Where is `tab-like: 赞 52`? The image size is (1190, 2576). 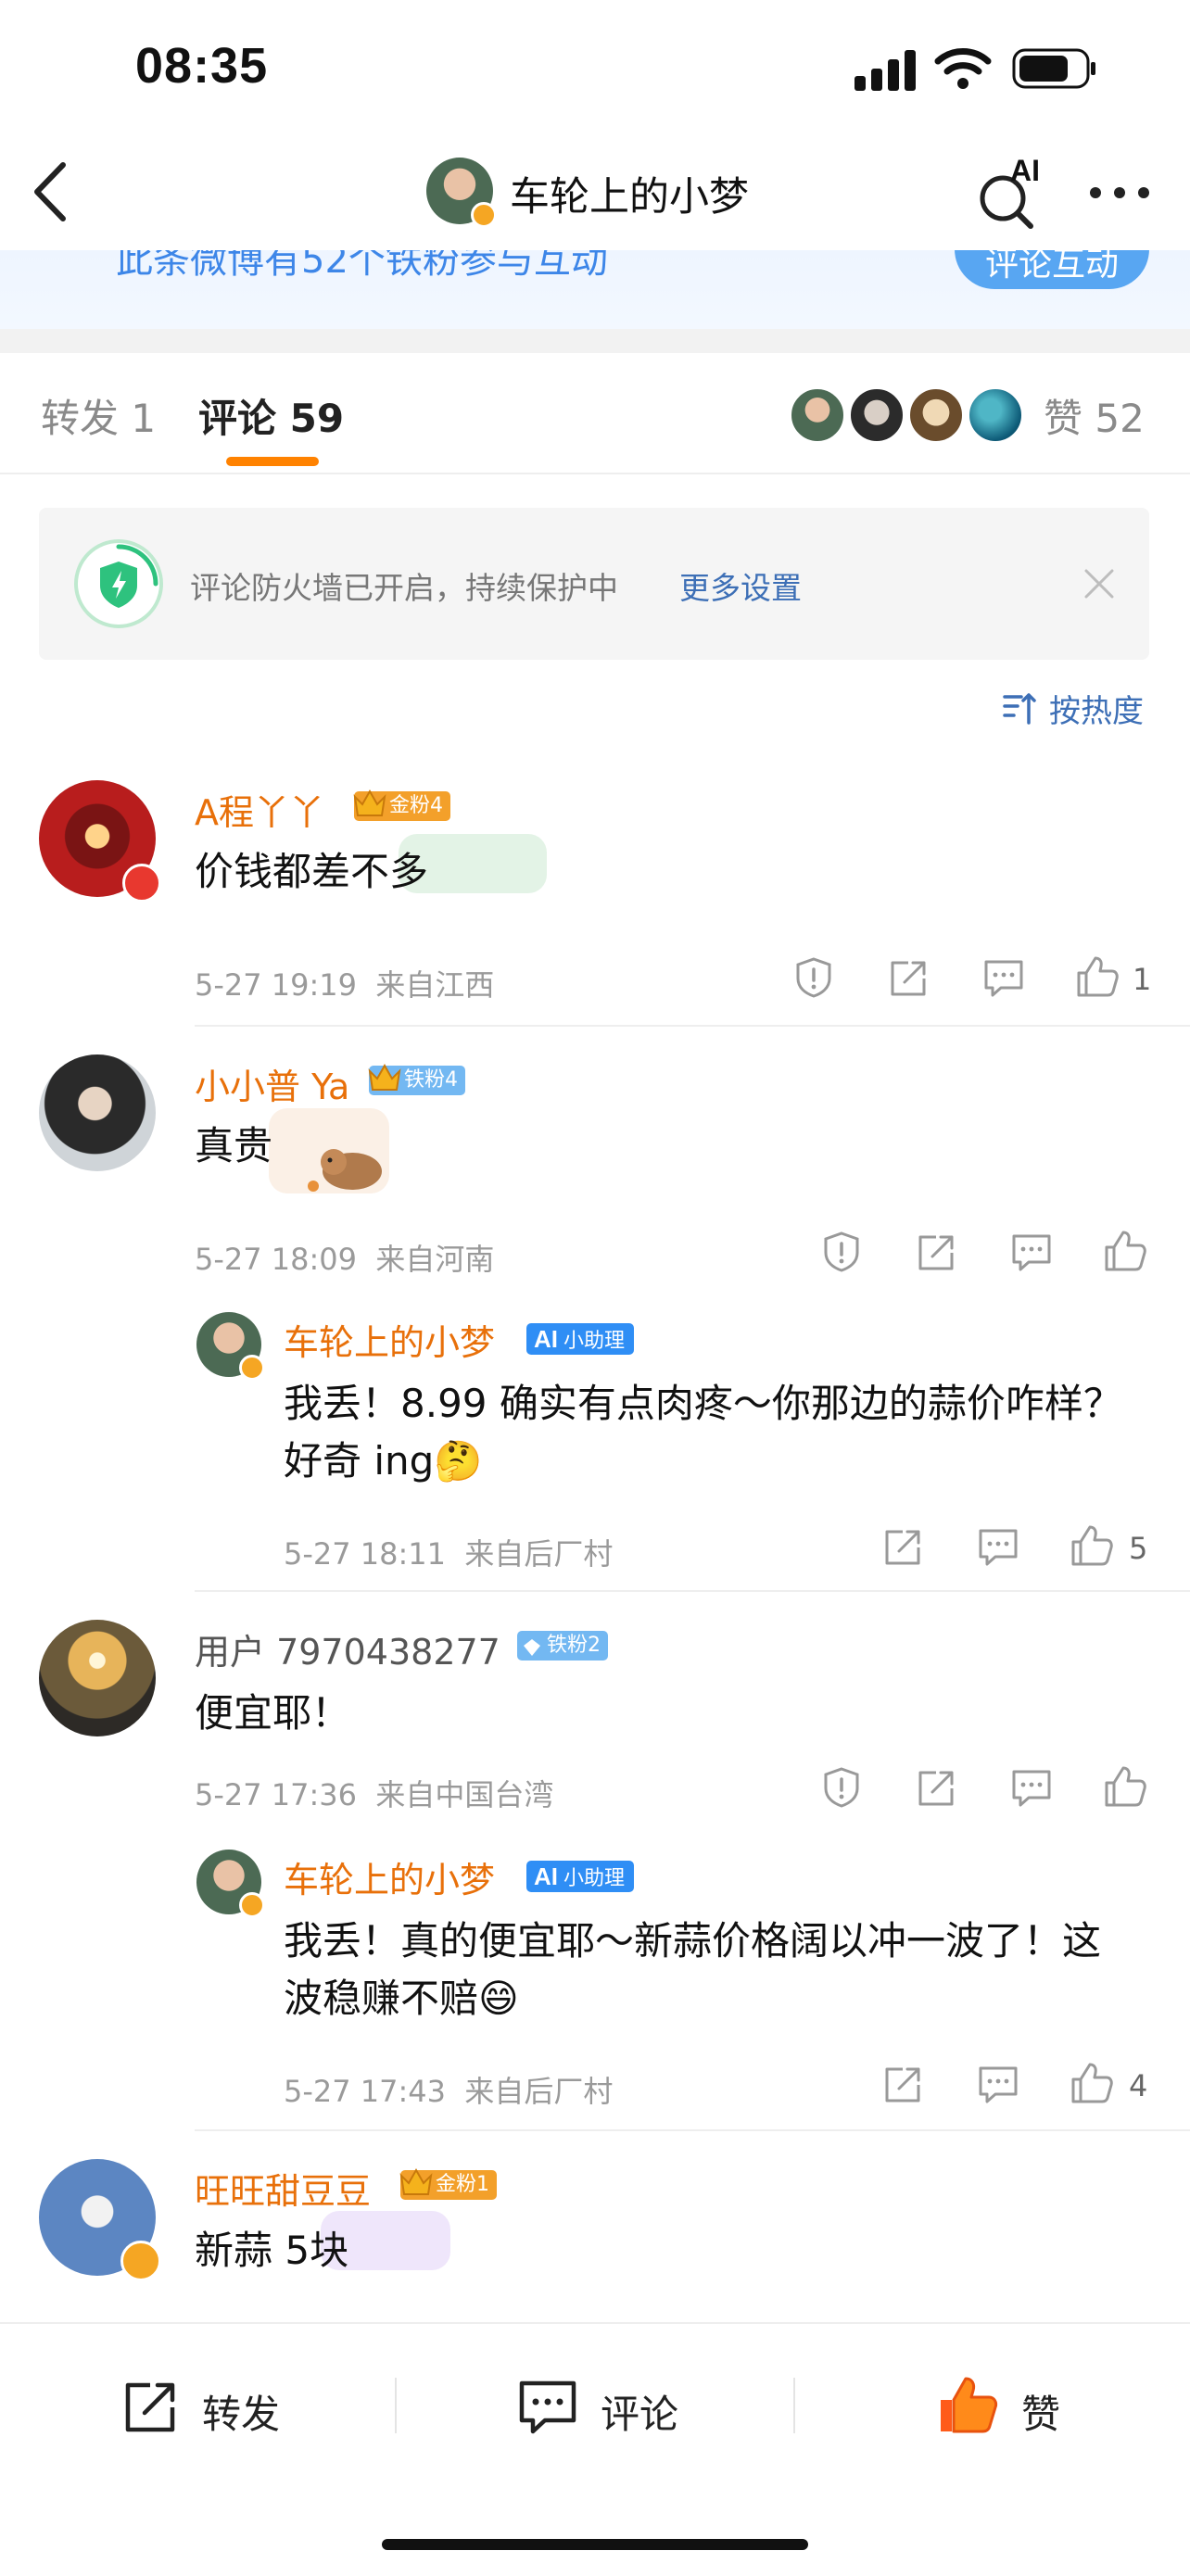 tab-like: 赞 52 is located at coordinates (1094, 415).